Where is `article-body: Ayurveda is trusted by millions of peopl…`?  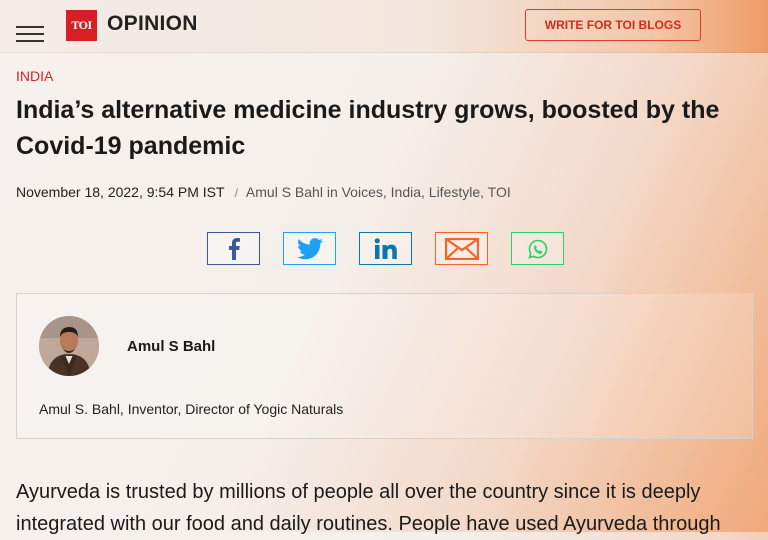
article-body: Ayurveda is trusted by millions of peopl… is located at coordinates (368, 508).